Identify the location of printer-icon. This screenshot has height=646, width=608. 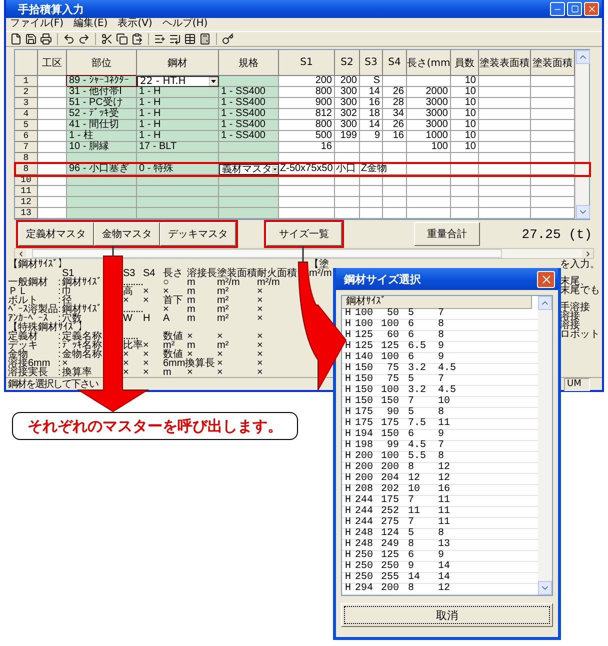
(46, 39).